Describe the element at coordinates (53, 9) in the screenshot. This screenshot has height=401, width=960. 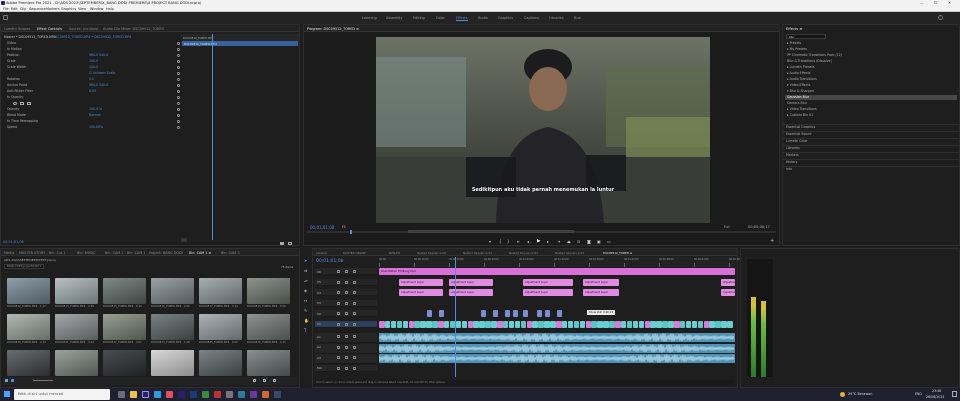
I see `menu-markers: Markers` at that location.